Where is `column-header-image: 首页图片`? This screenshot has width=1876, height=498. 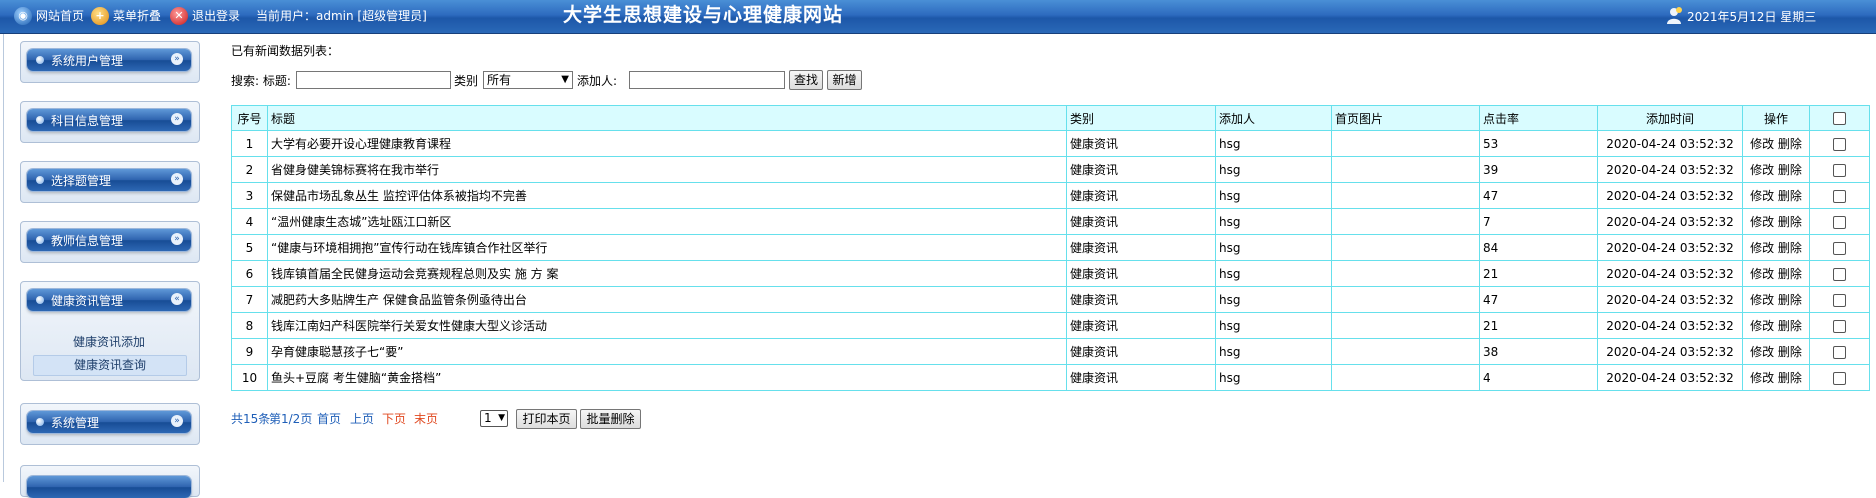 column-header-image: 首页图片 is located at coordinates (1405, 118).